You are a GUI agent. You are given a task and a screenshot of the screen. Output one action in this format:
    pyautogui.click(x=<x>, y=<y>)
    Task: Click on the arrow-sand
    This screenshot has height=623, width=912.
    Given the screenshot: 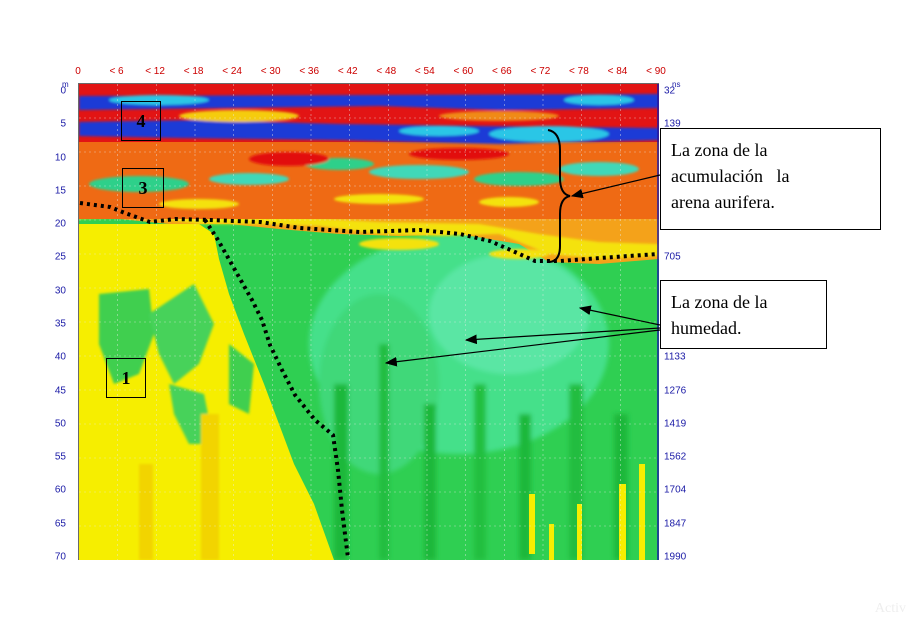 What is the action you would take?
    pyautogui.click(x=615, y=186)
    